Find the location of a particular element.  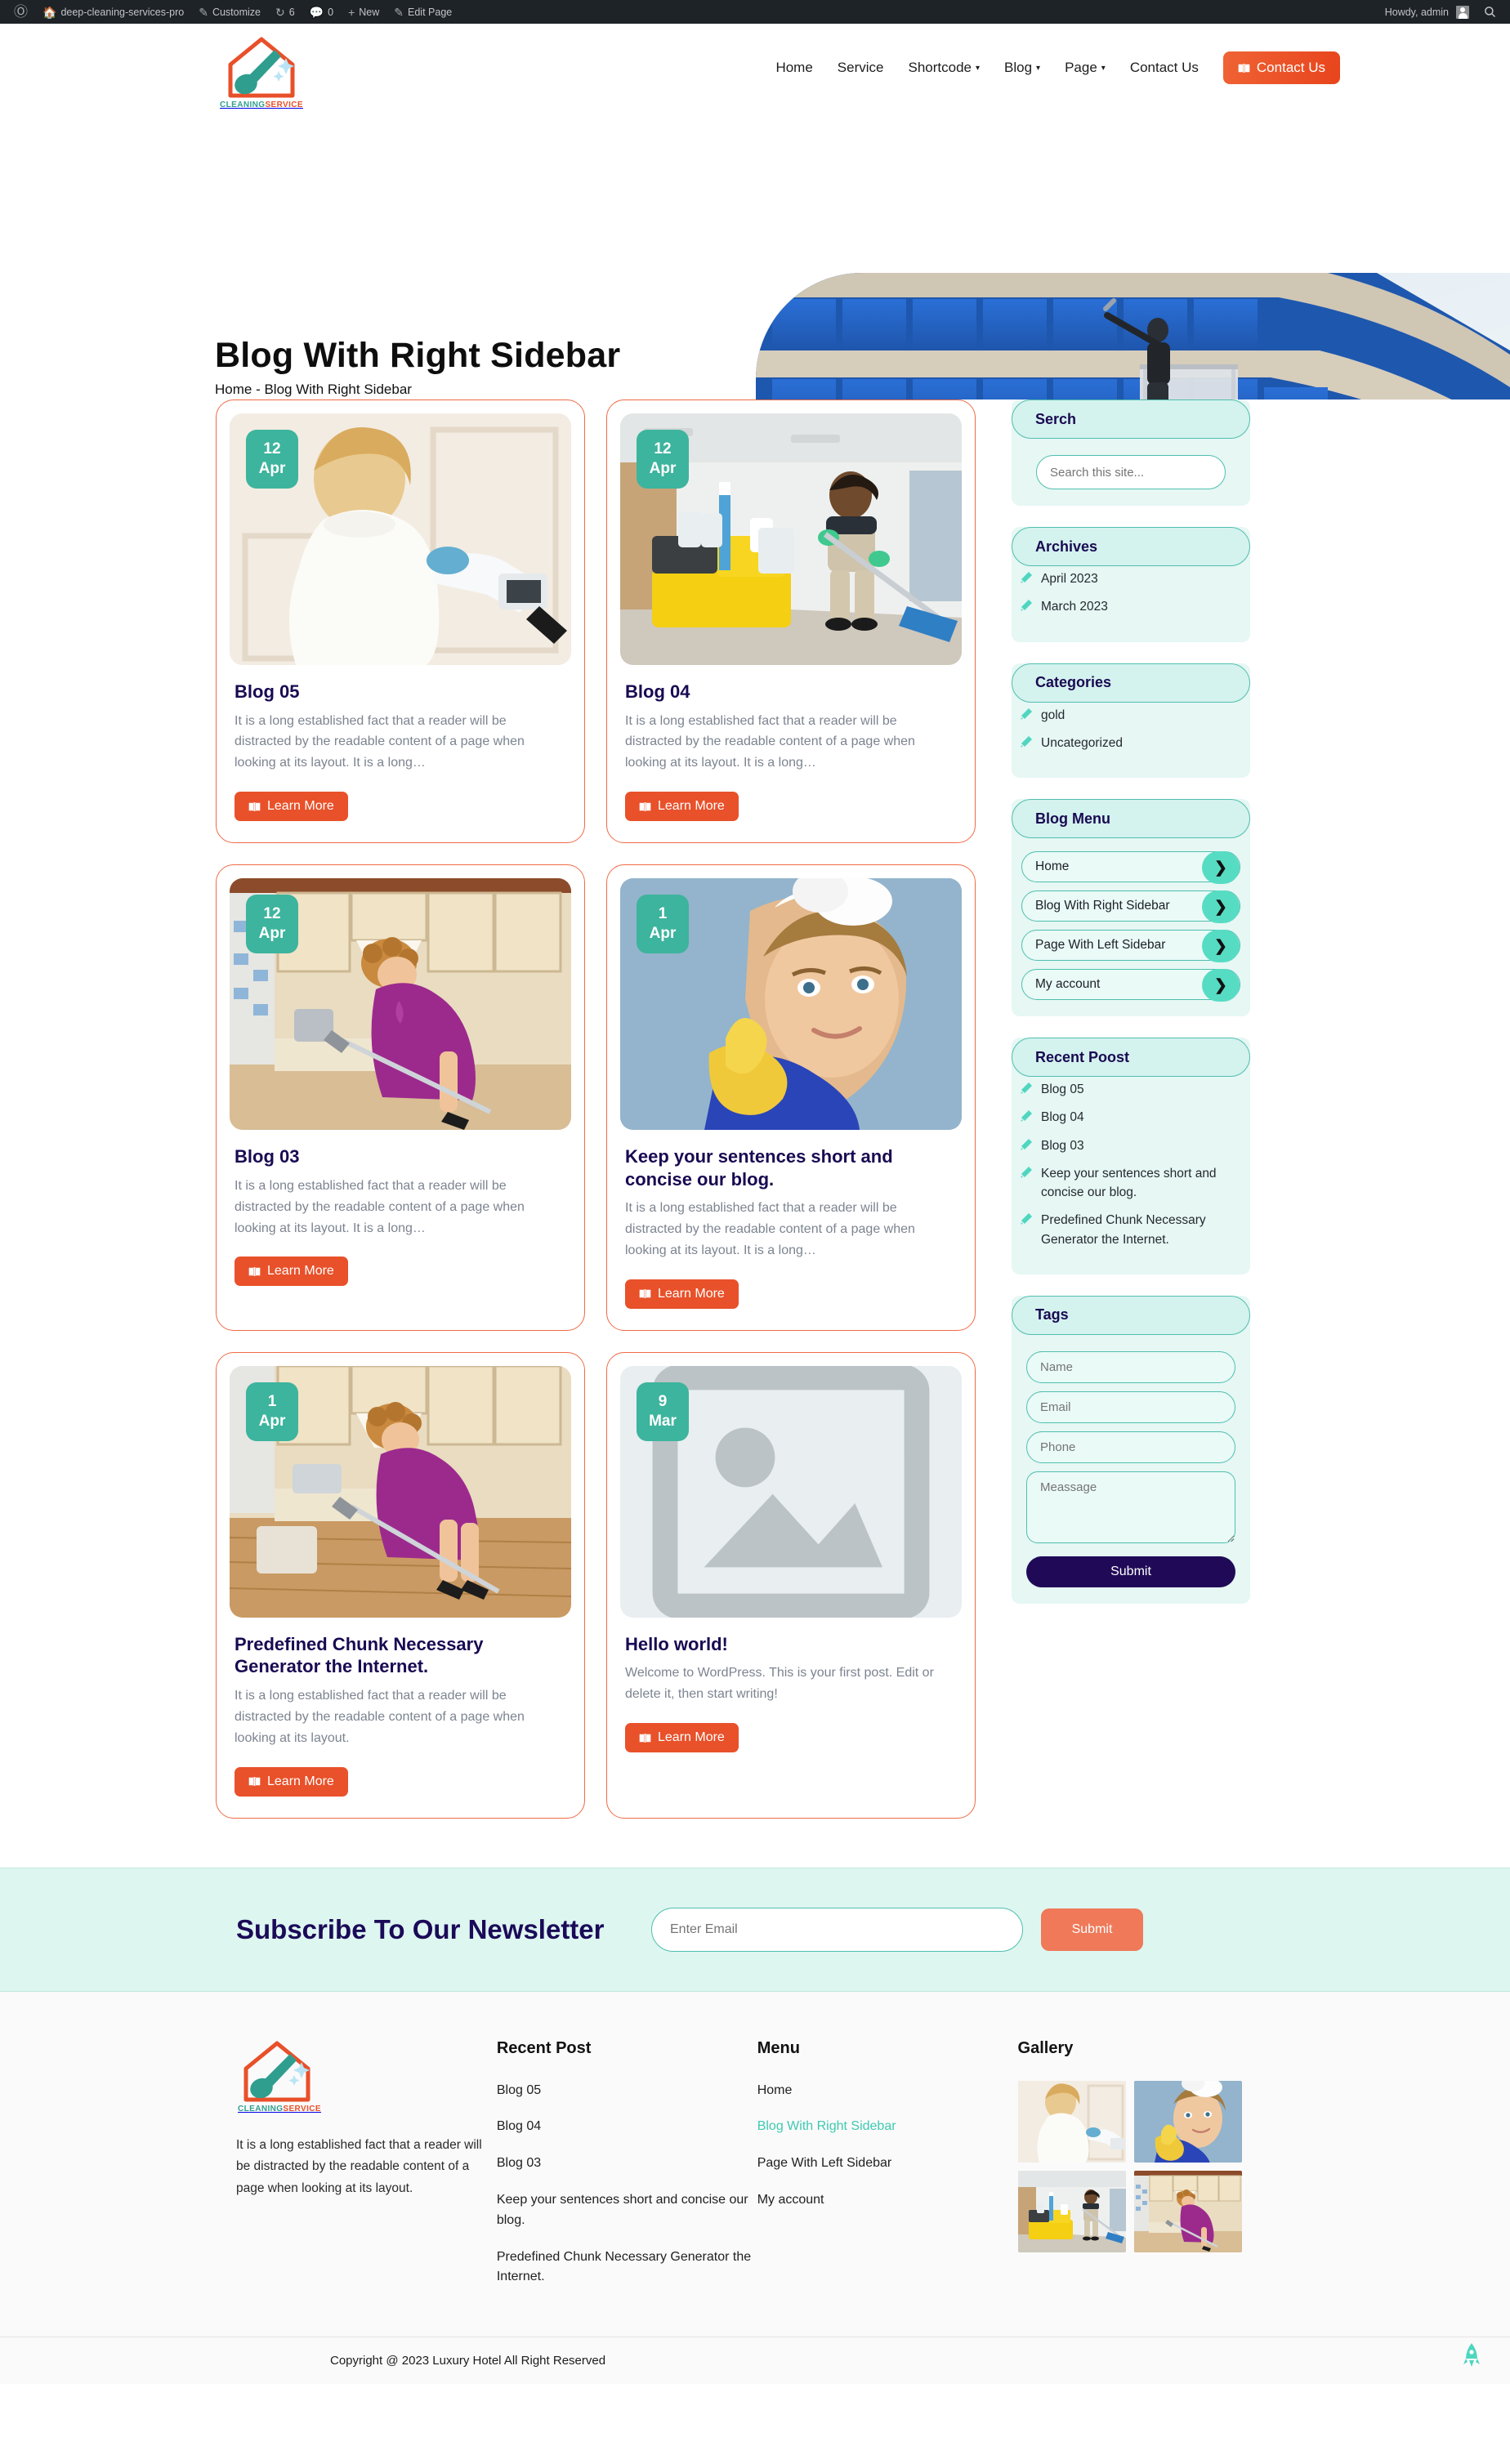

new-content-link: + New is located at coordinates (363, 12).